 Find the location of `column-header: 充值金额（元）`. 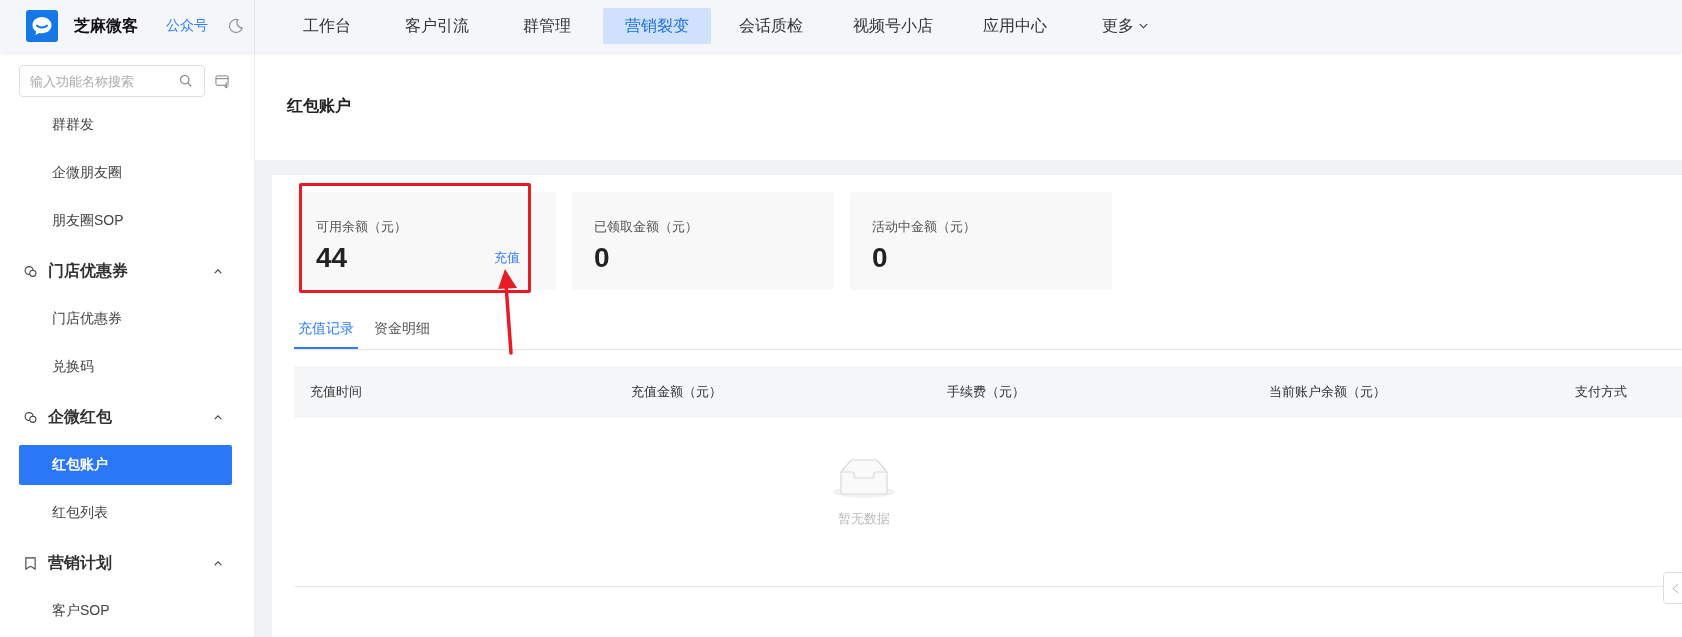

column-header: 充值金额（元） is located at coordinates (677, 392).